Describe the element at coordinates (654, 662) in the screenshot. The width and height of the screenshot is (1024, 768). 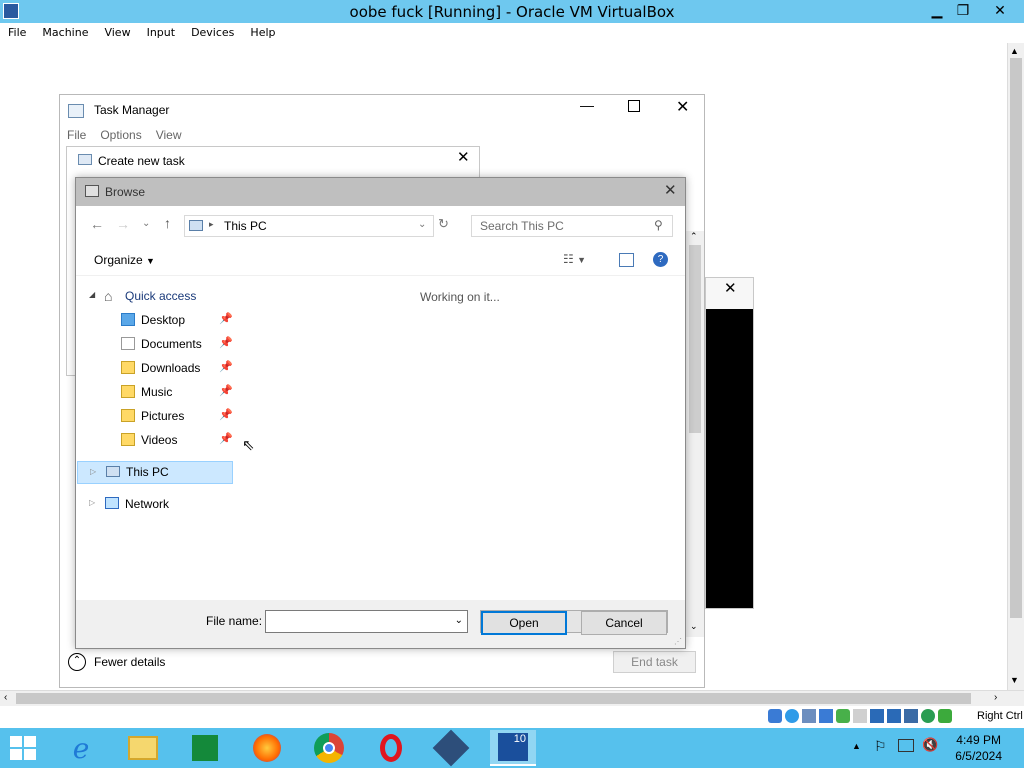
I see `end-task-button: End task` at that location.